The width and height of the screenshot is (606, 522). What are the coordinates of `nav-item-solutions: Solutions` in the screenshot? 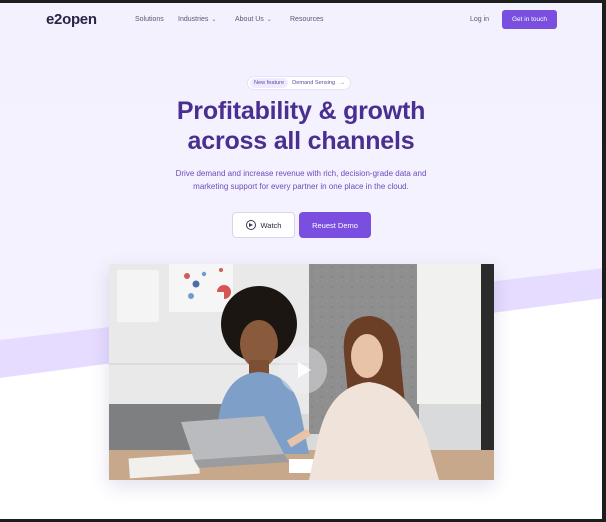 It's located at (149, 19).